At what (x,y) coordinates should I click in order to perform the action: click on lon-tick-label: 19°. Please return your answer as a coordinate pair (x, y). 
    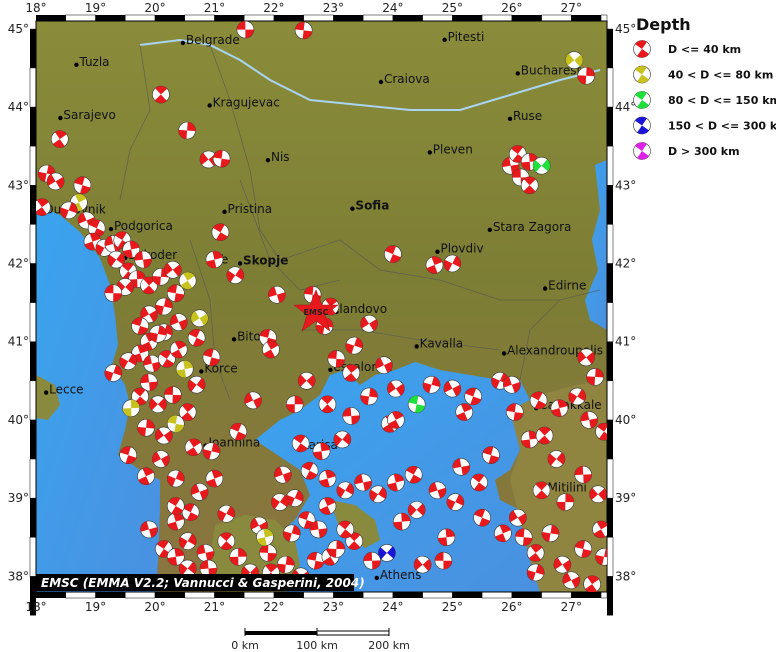
    Looking at the image, I should click on (95, 8).